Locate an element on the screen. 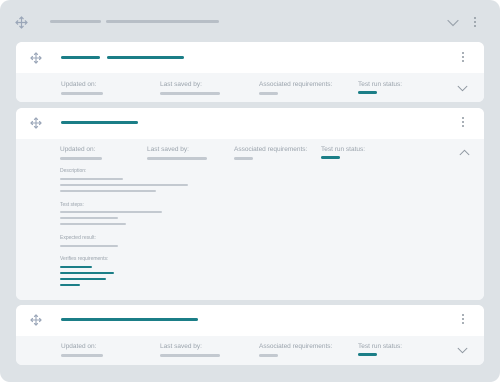  test-steps-label: Test steps: is located at coordinates (72, 205).